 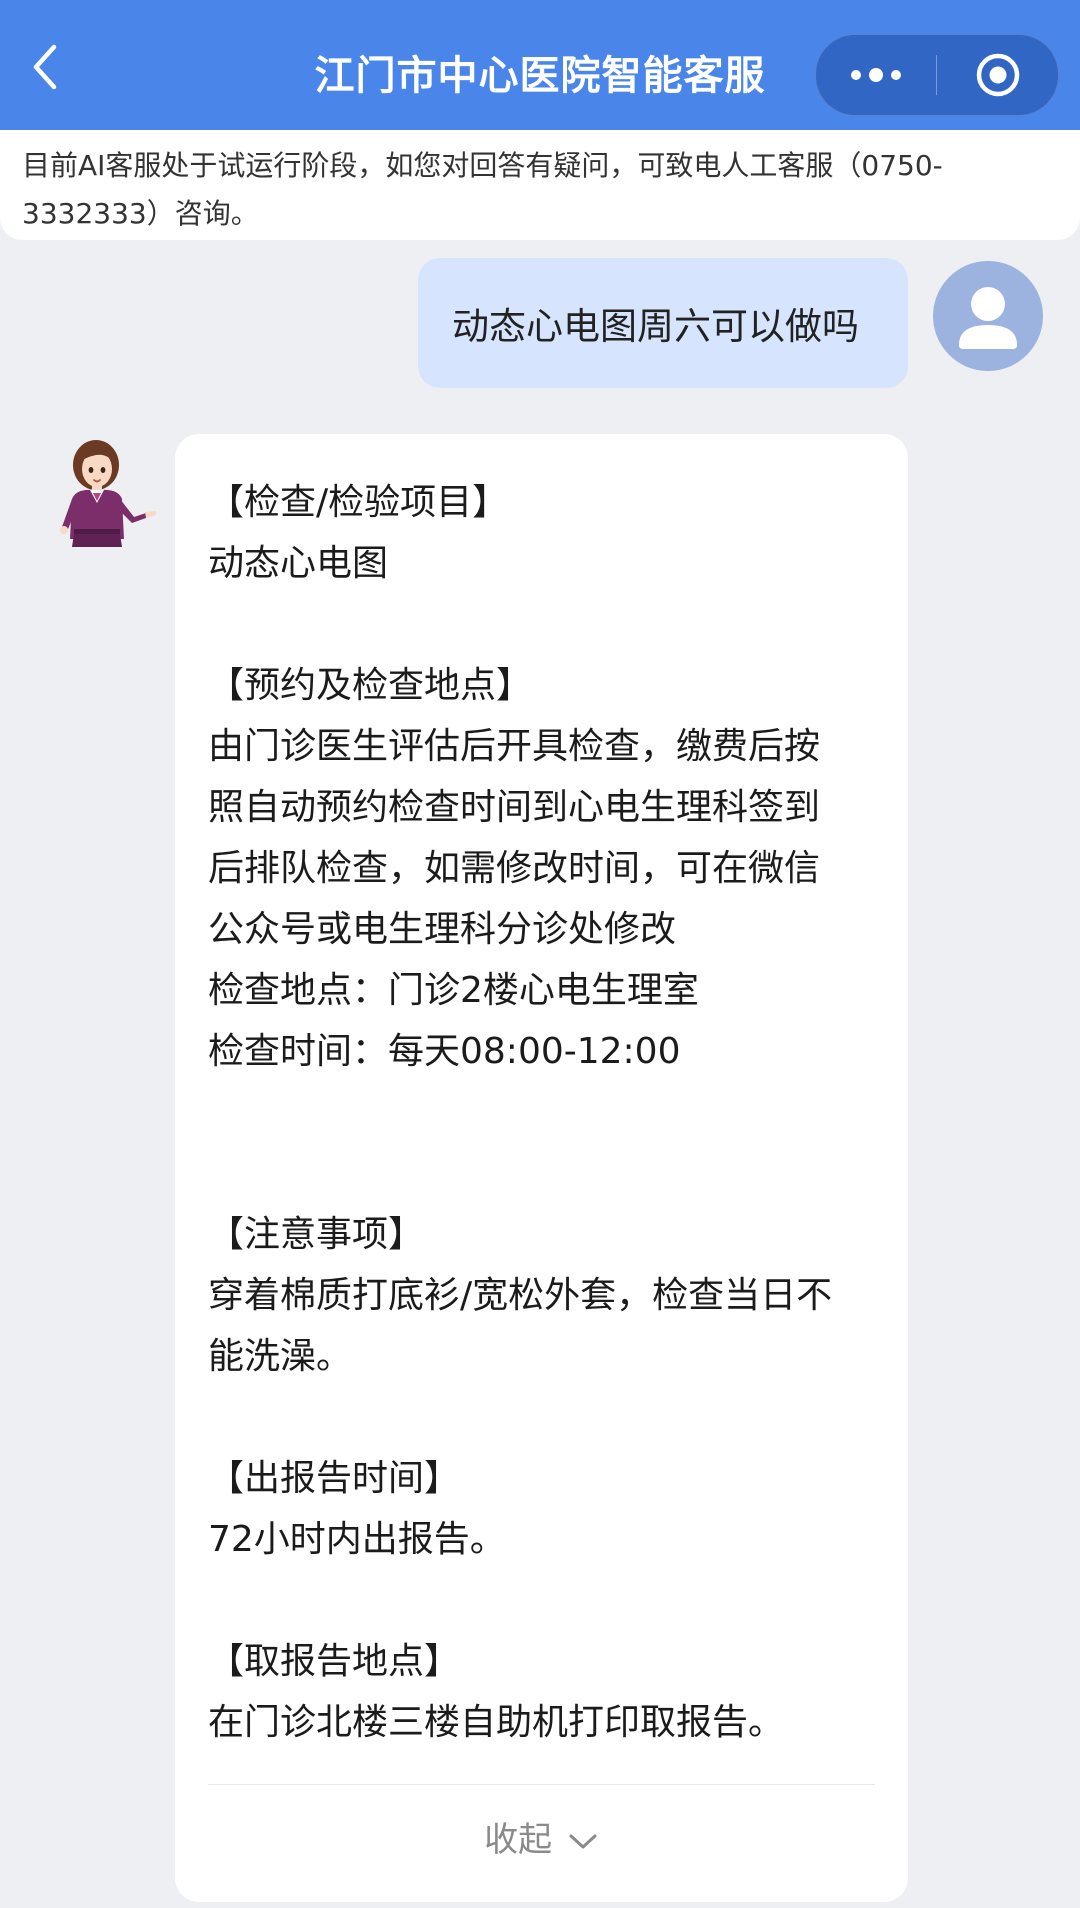 I want to click on user-avatar, so click(x=988, y=316).